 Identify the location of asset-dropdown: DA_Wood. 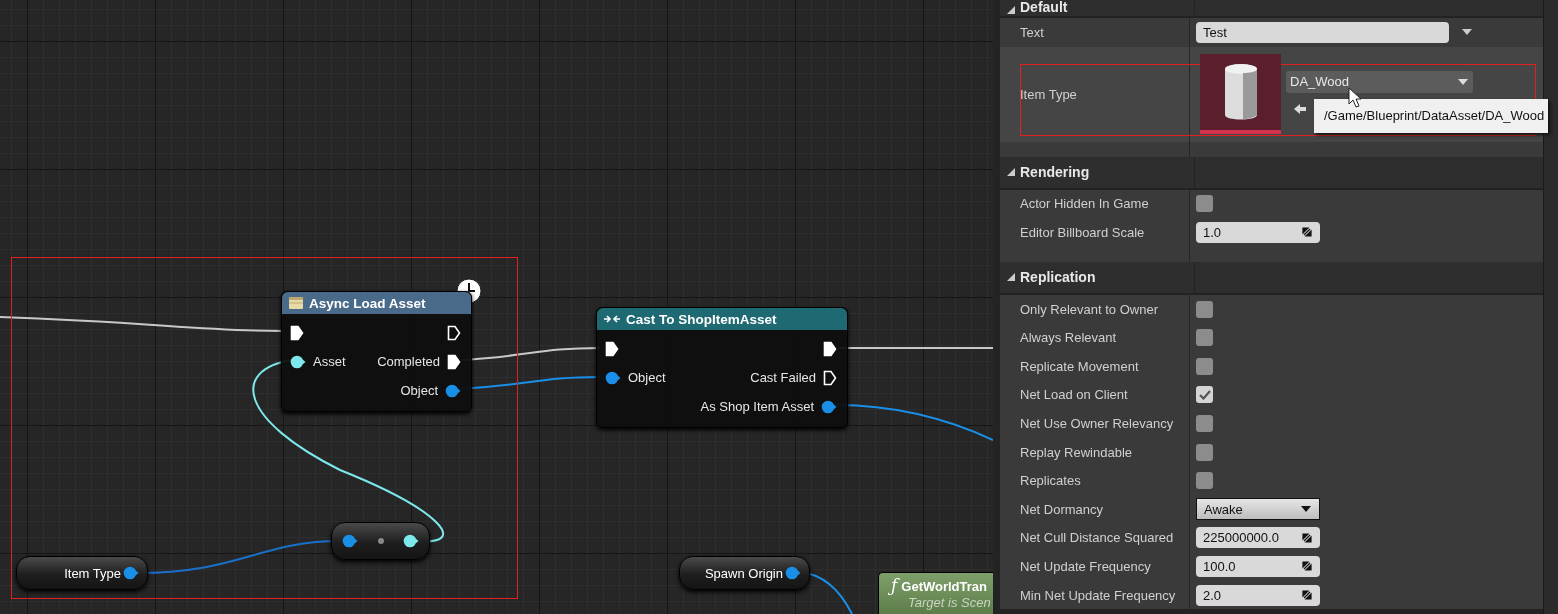
(1379, 81).